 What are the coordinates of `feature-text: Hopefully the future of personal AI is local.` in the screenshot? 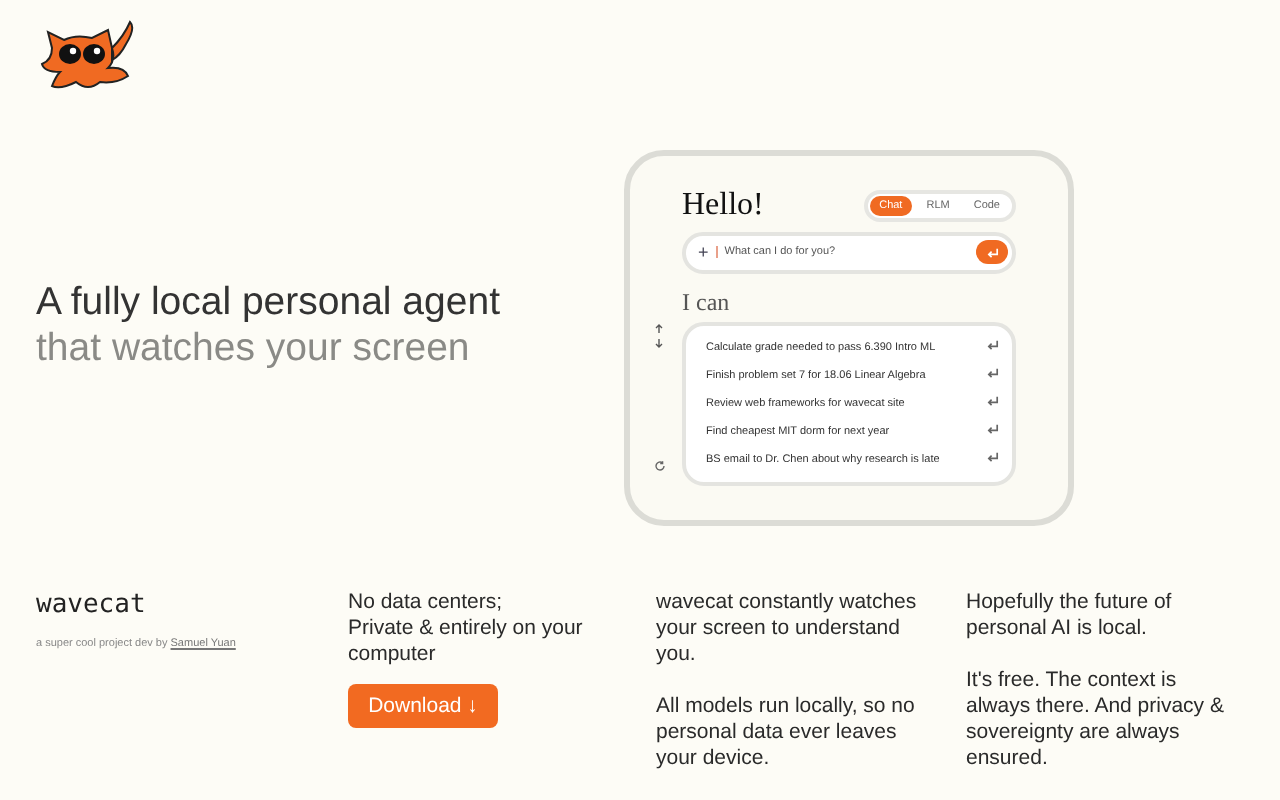 It's located at (1070, 616).